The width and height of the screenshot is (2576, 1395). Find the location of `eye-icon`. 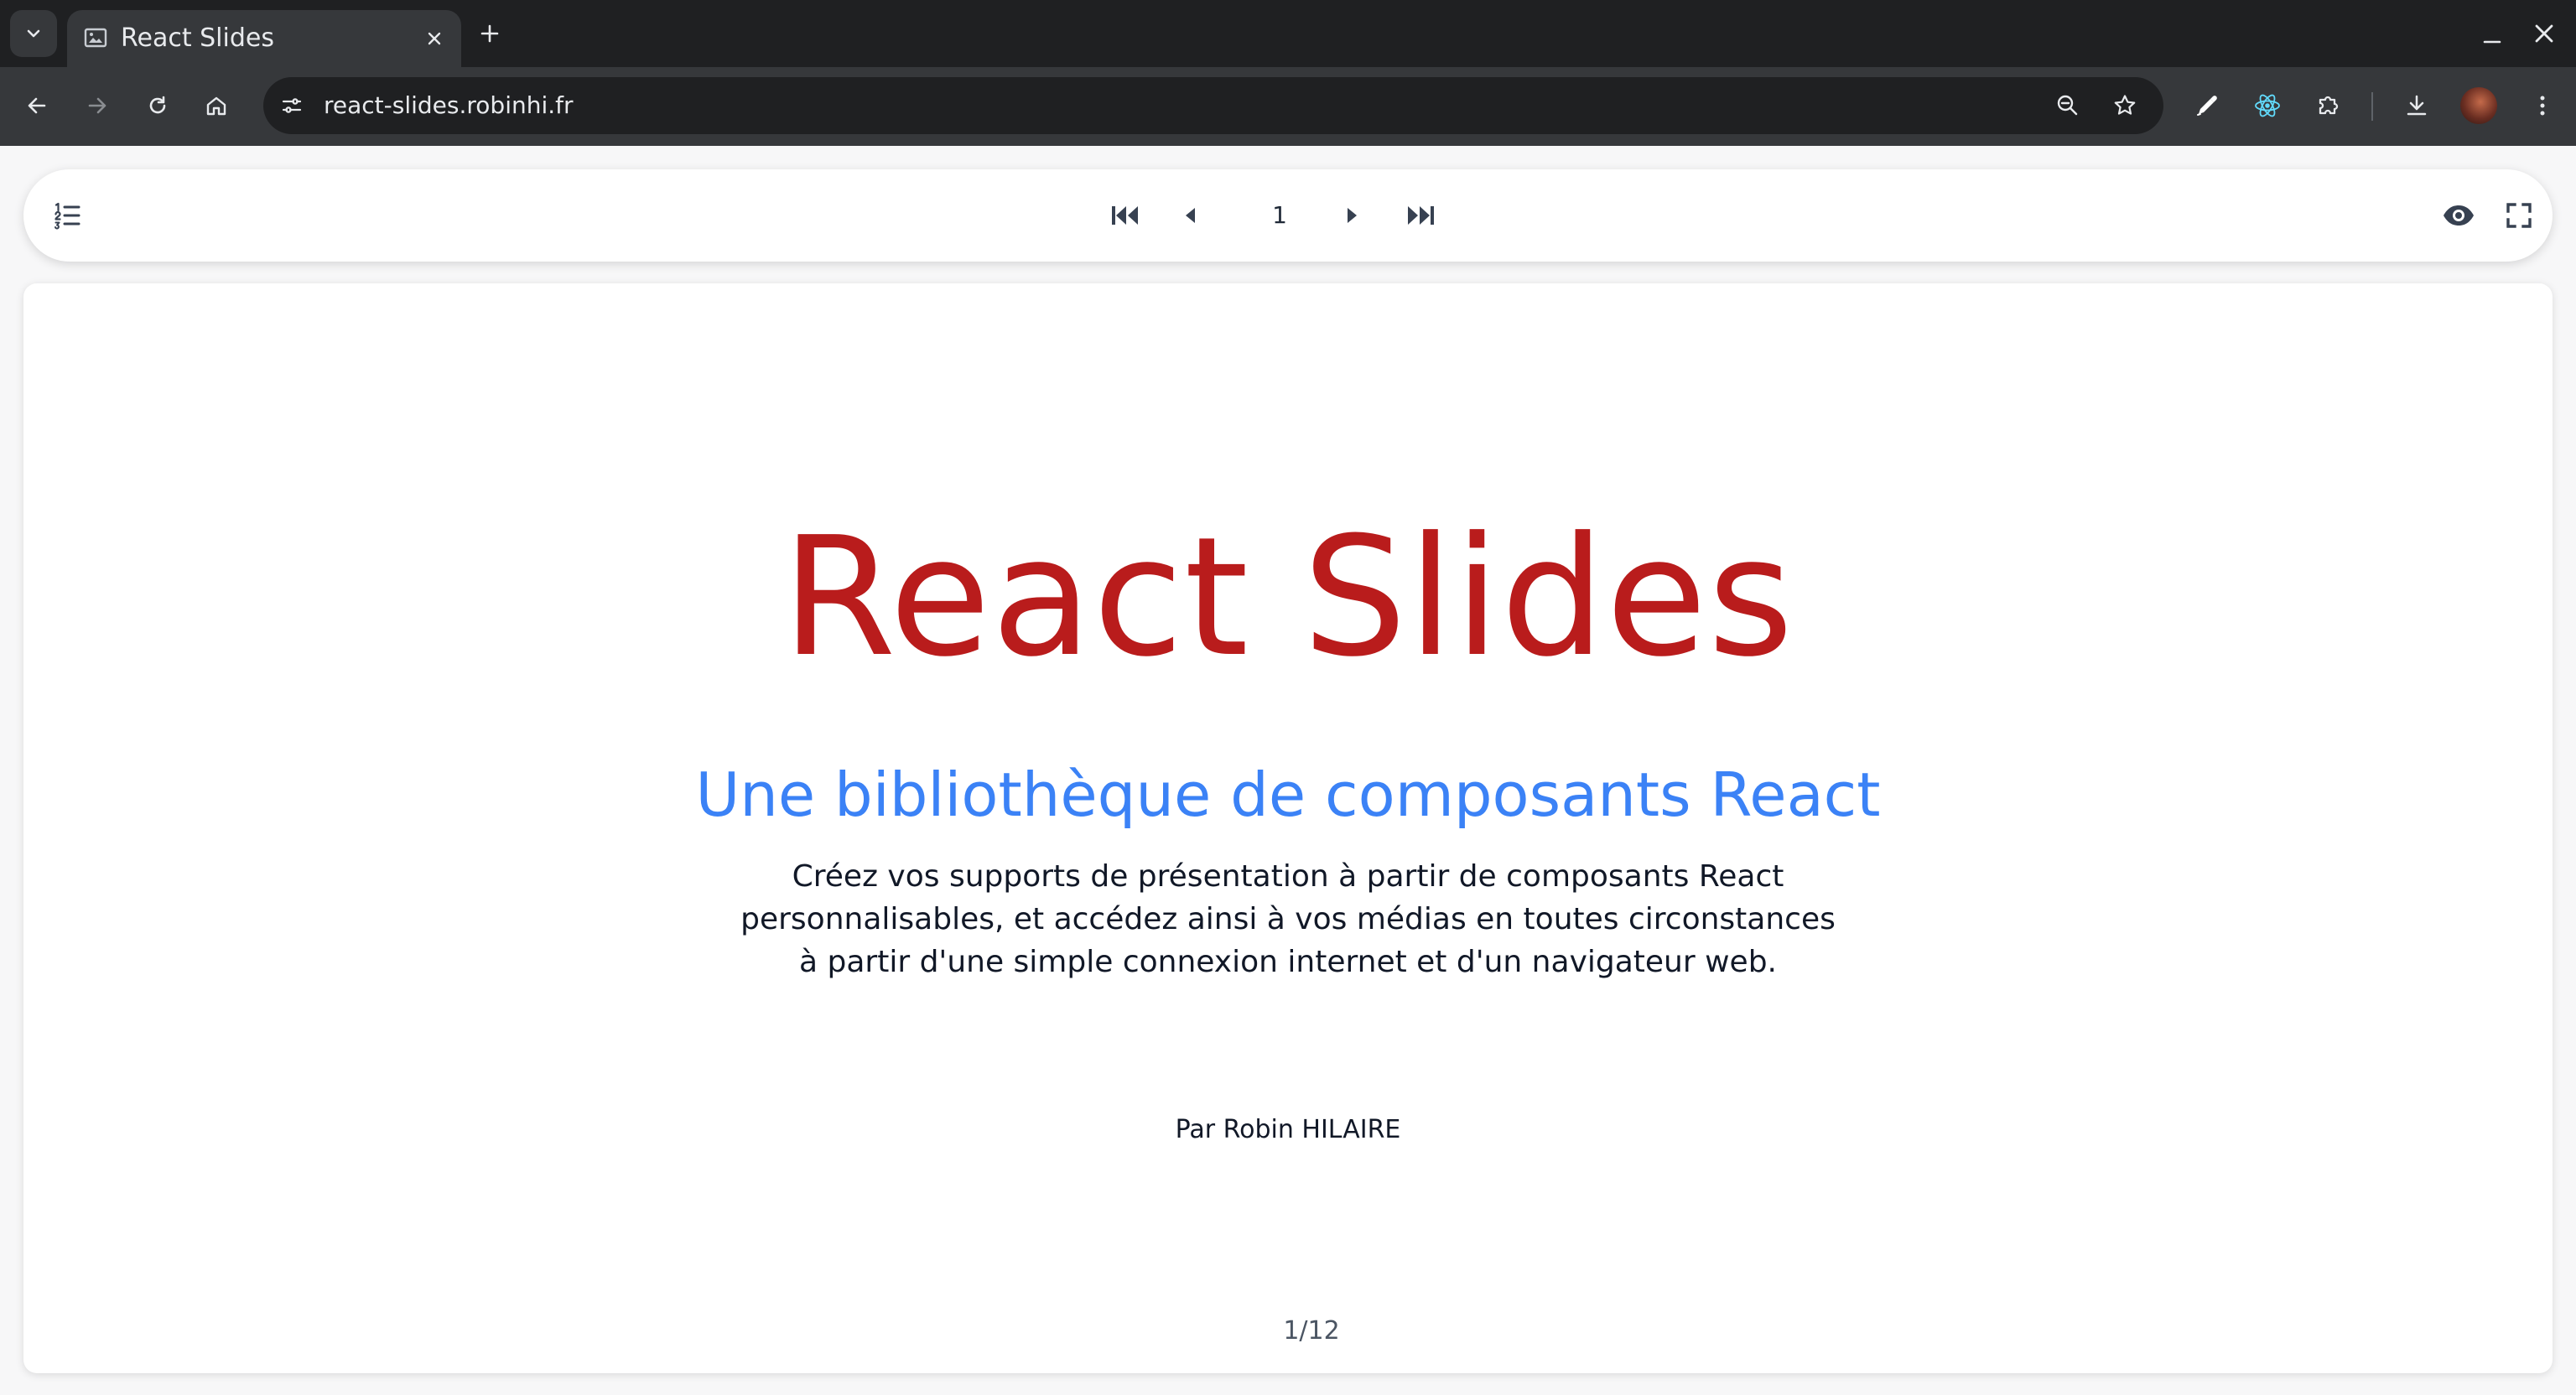

eye-icon is located at coordinates (2459, 216).